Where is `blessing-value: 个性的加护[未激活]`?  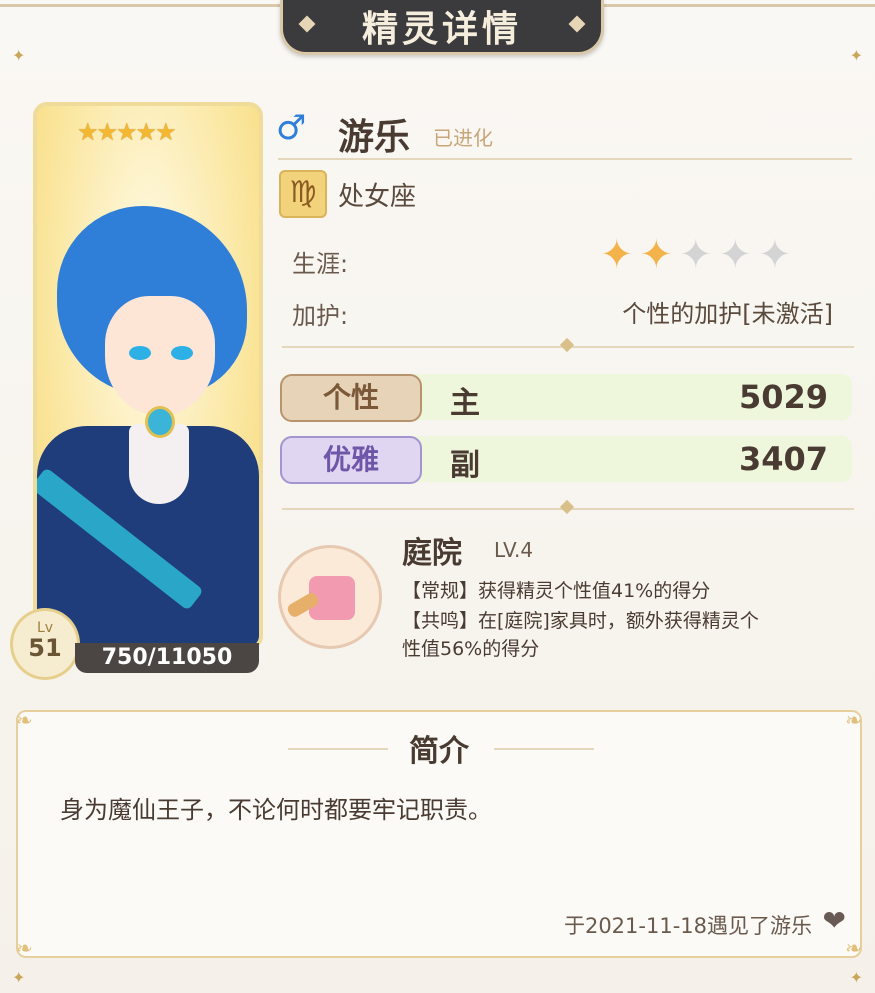 blessing-value: 个性的加护[未激活] is located at coordinates (727, 314).